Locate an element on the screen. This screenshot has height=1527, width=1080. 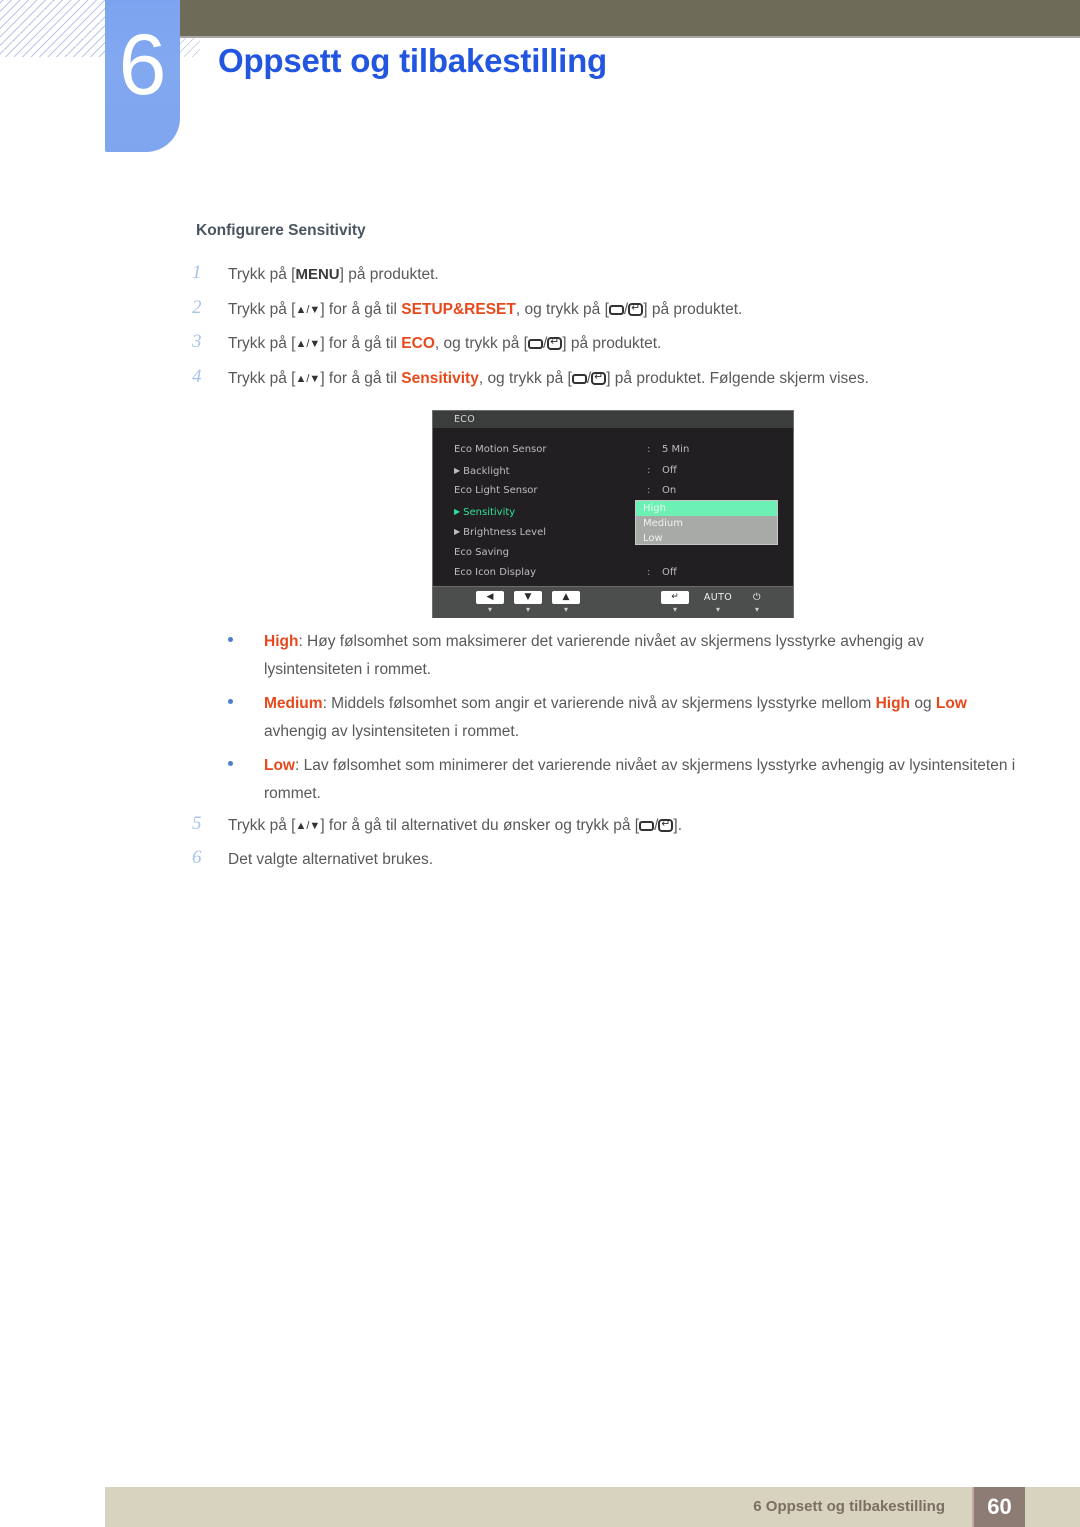
osd-menu-row: Eco Icon Display: Off is located at coordinates (619, 573).